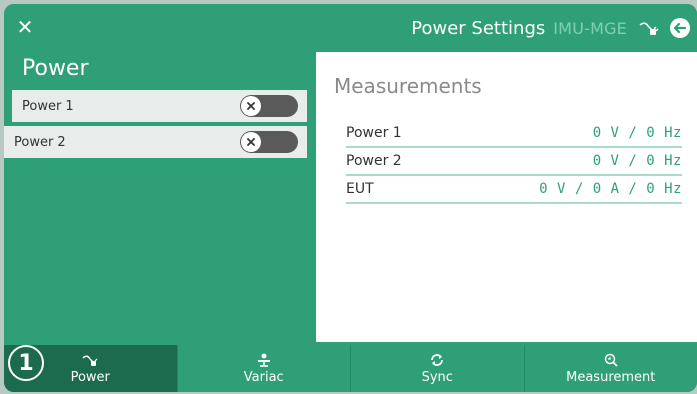 The width and height of the screenshot is (697, 394). Describe the element at coordinates (437, 360) in the screenshot. I see `sync-icon` at that location.